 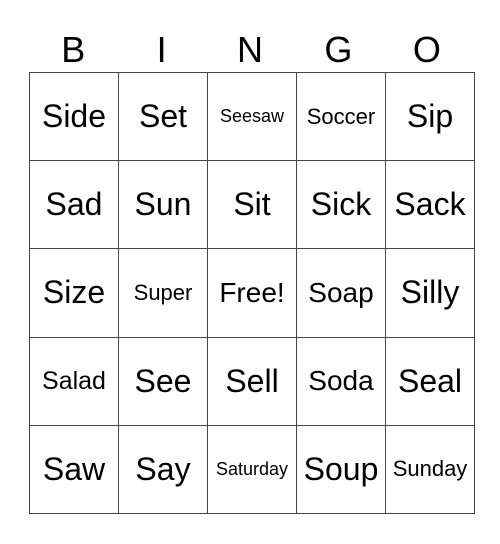 What do you see at coordinates (74, 293) in the screenshot?
I see `bingo-cell: Size` at bounding box center [74, 293].